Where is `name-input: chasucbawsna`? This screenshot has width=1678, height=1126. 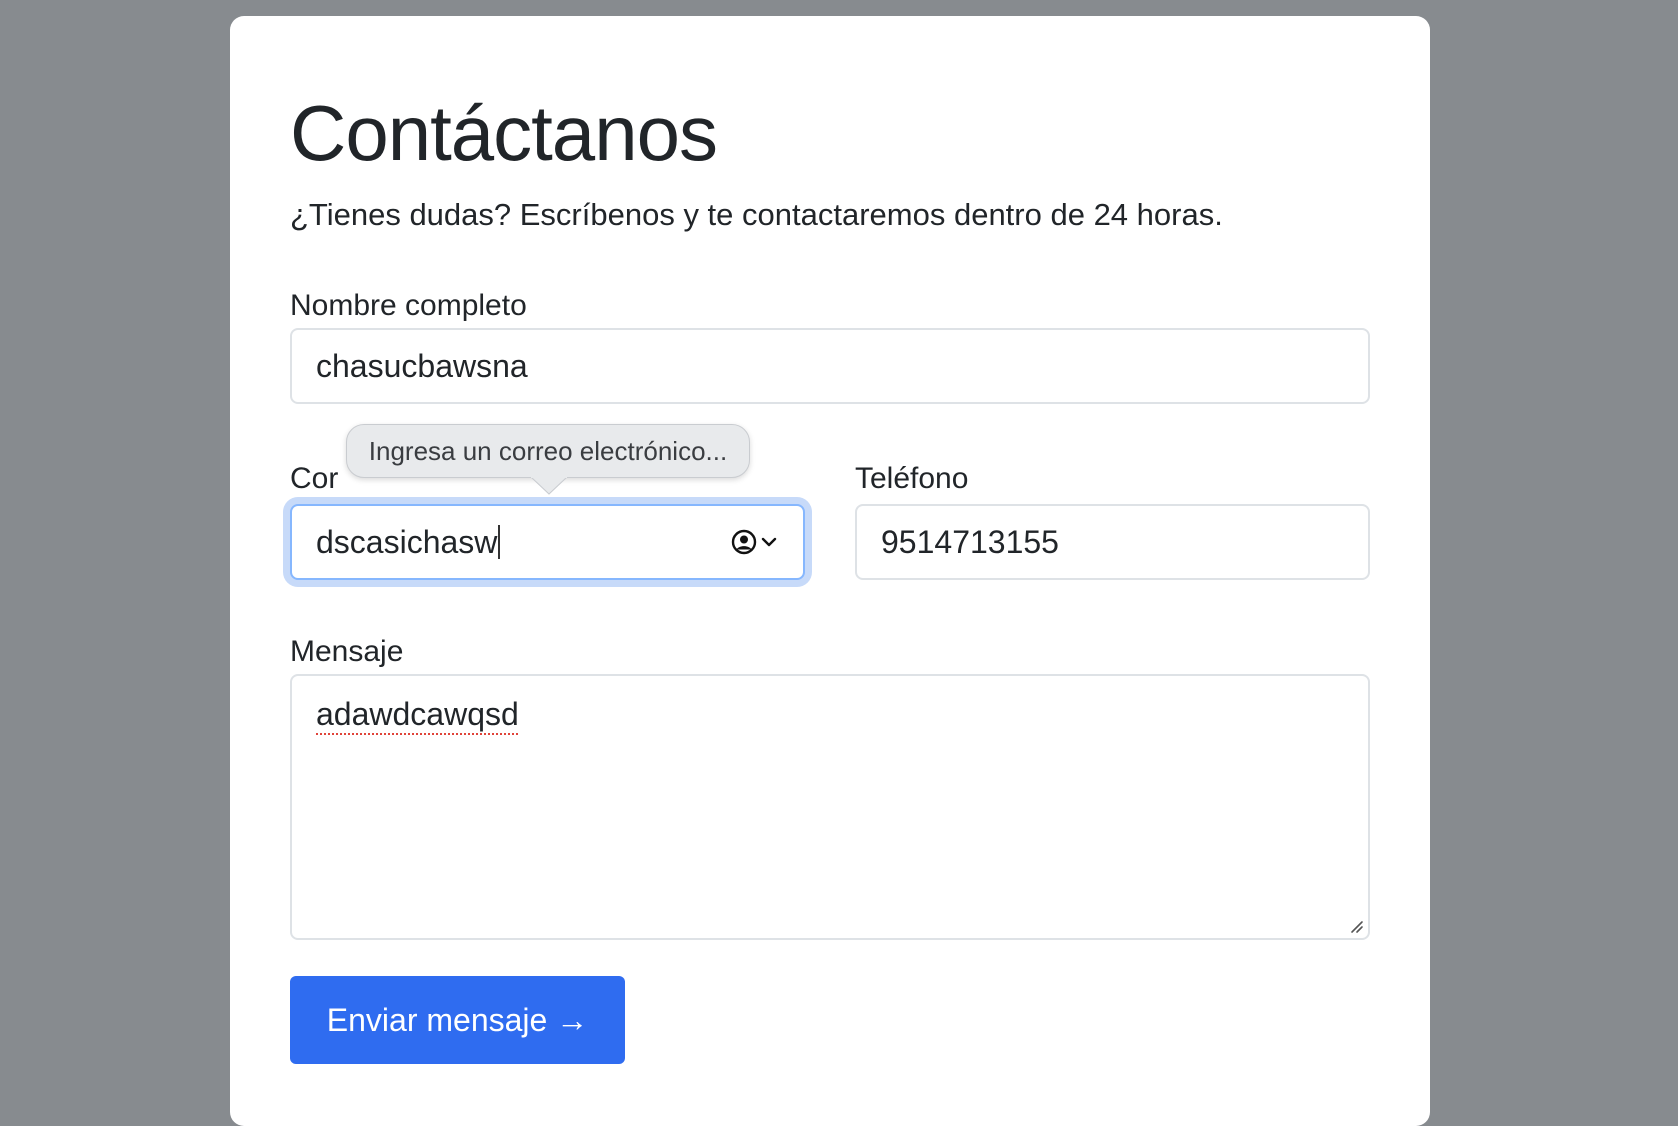
name-input: chasucbawsna is located at coordinates (830, 366).